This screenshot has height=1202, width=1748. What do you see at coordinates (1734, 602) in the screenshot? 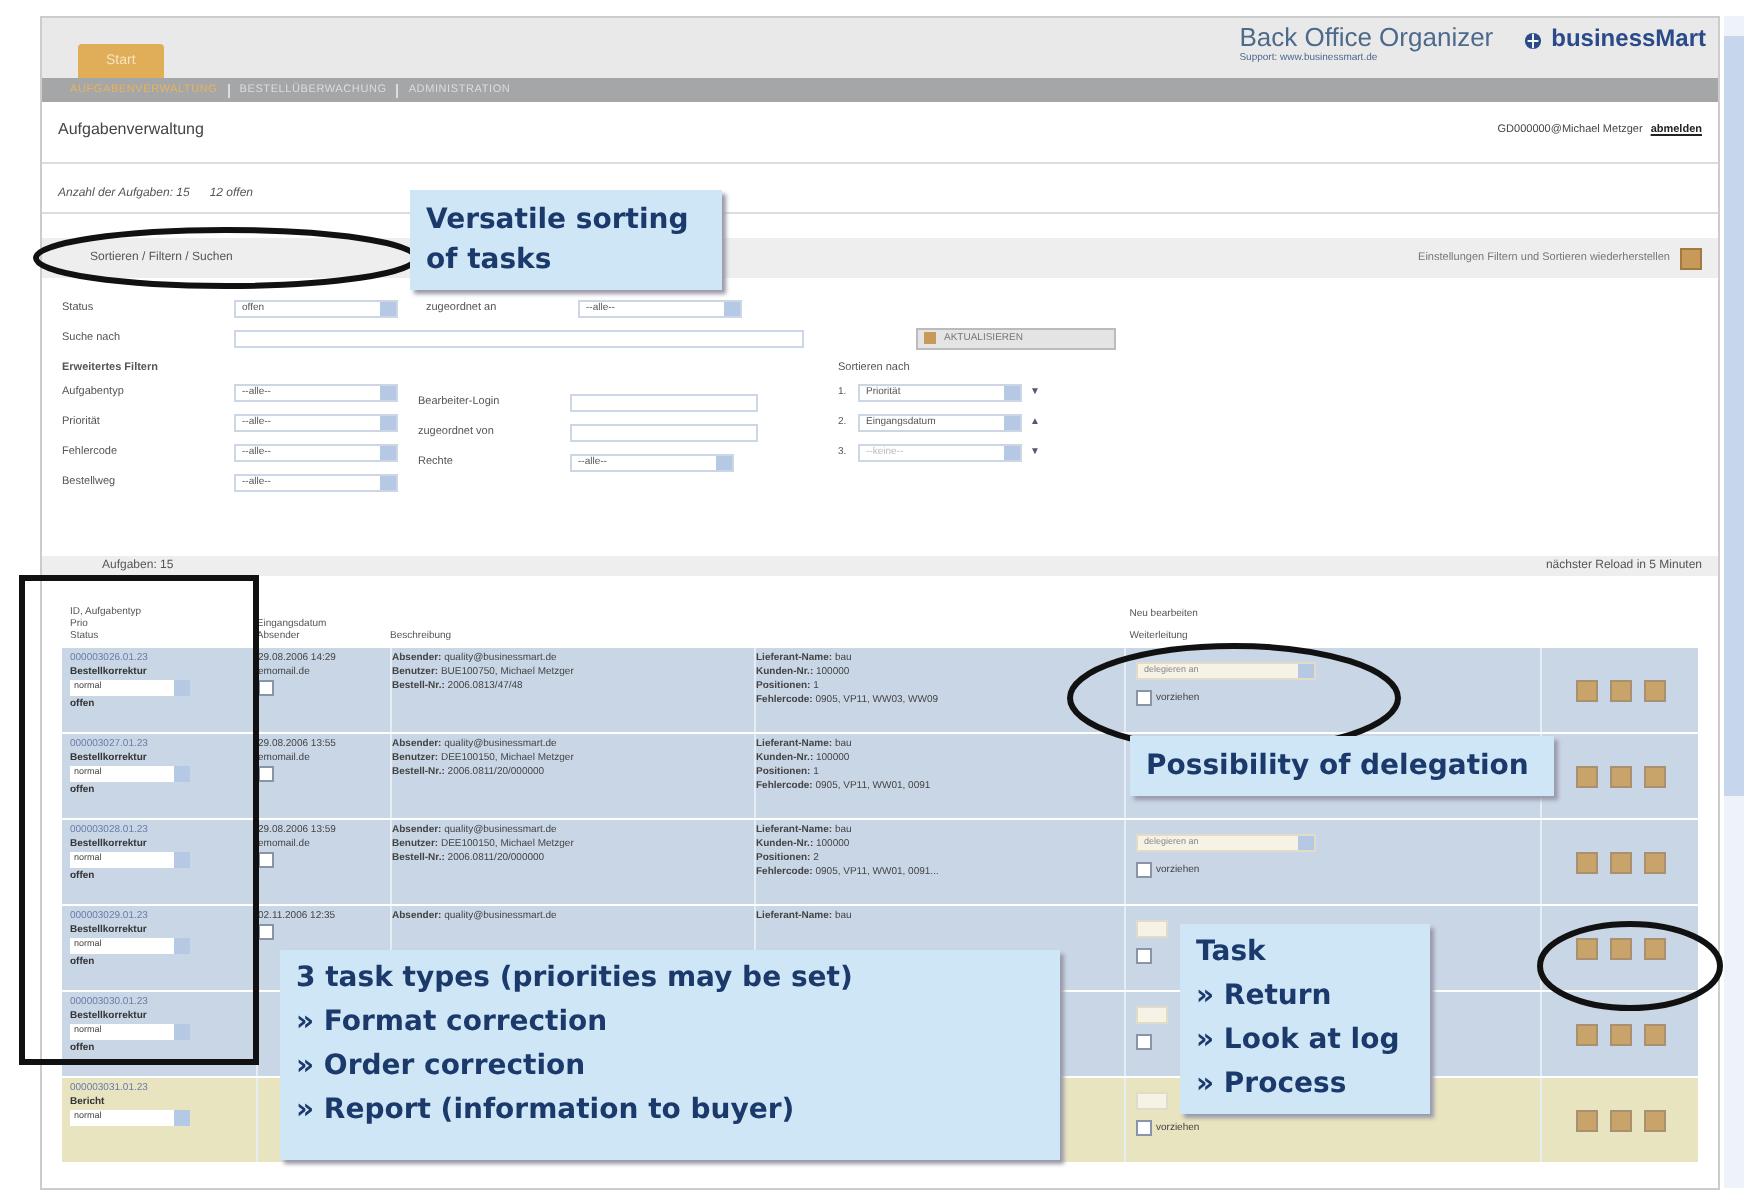
I see `scrollbar` at bounding box center [1734, 602].